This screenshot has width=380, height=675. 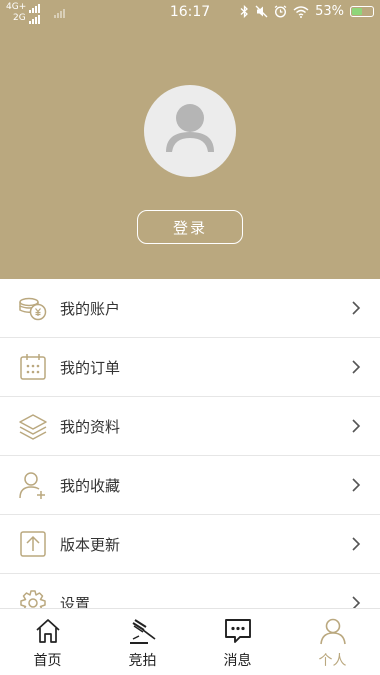 I want to click on status-bar: 4G+ 2G 16:17 53%, so click(x=190, y=13).